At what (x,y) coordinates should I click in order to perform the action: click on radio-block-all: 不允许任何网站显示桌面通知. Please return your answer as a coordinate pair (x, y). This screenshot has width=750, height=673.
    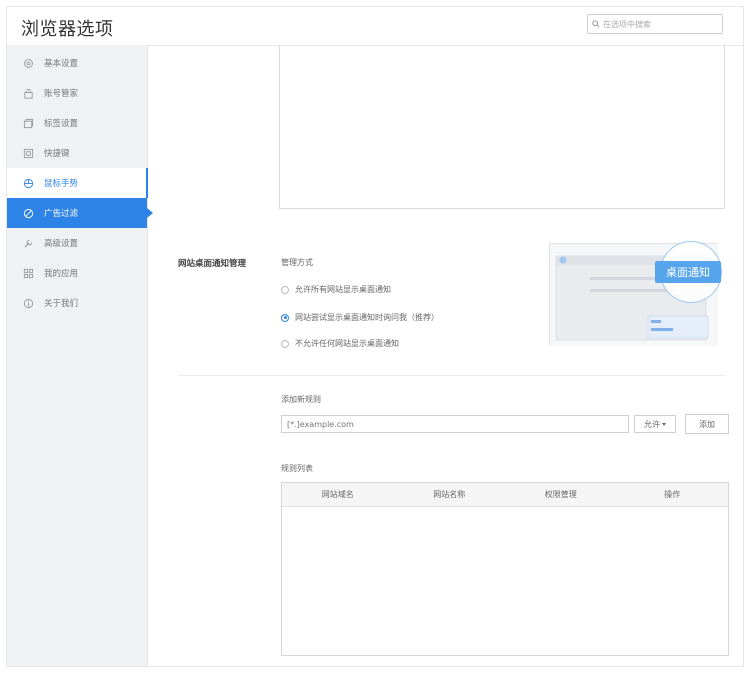
    Looking at the image, I should click on (340, 343).